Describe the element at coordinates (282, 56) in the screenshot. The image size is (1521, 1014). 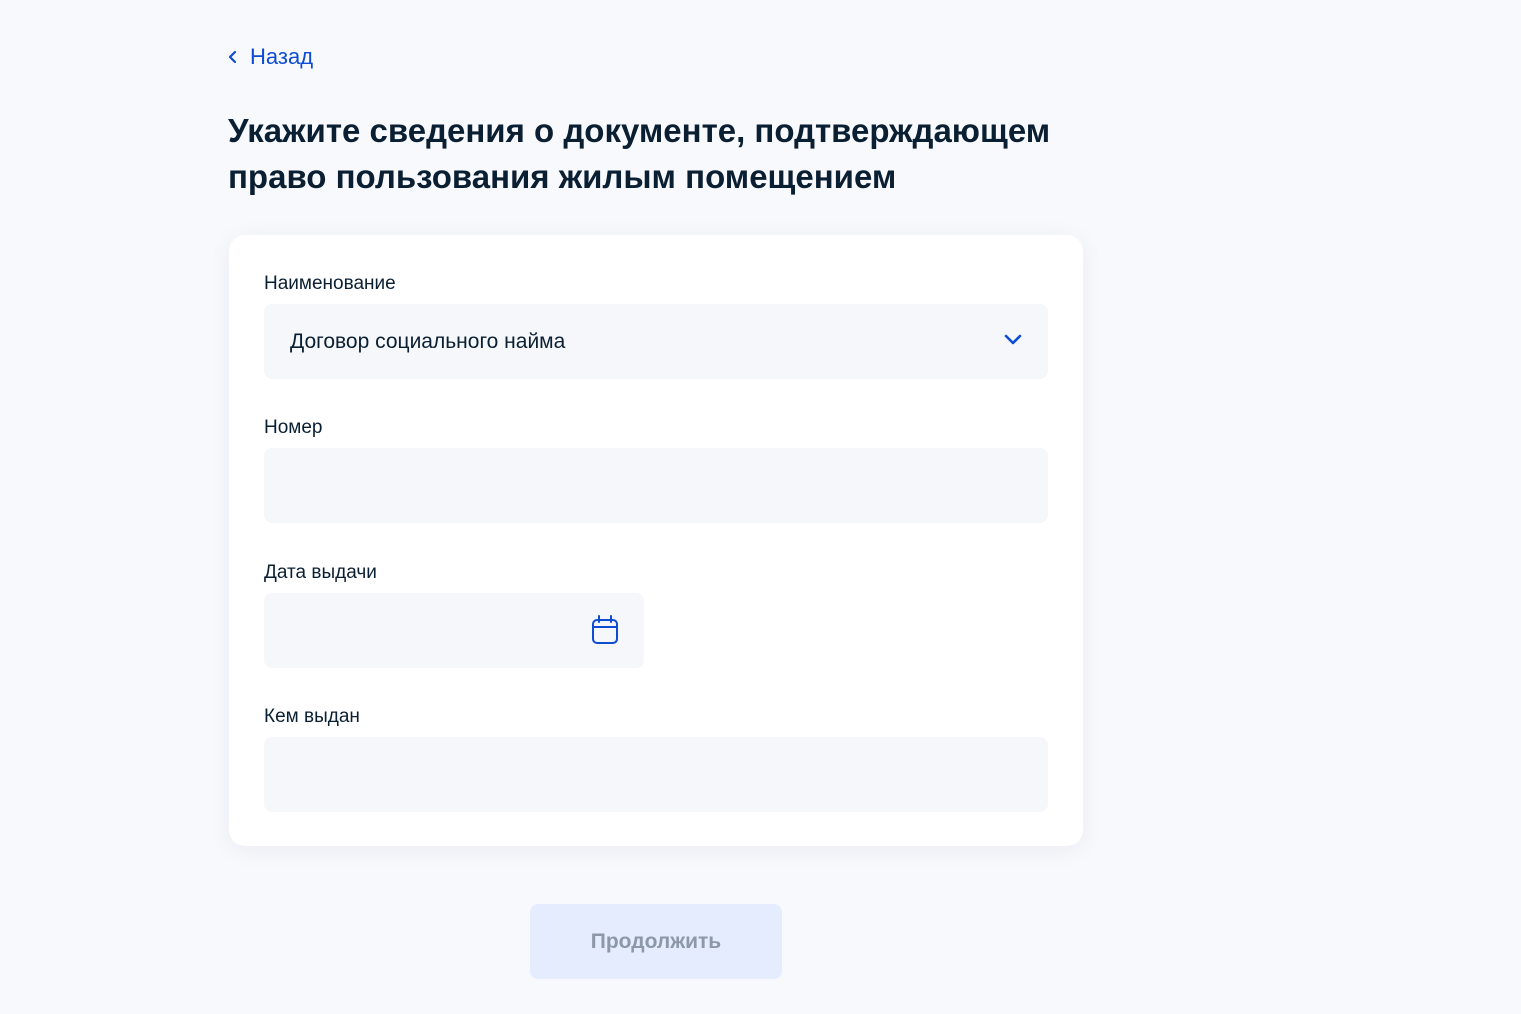
I see `back-link-label: Назад` at that location.